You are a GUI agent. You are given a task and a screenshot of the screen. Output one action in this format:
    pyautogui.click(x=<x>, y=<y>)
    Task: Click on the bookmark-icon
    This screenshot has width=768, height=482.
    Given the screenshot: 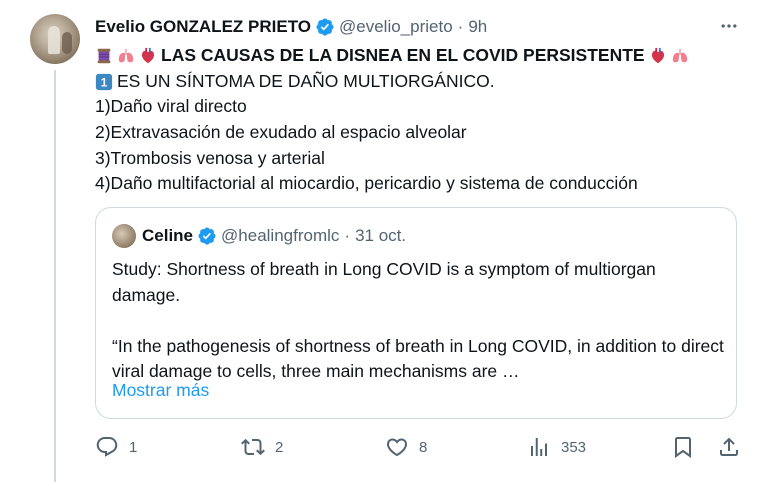 What is the action you would take?
    pyautogui.click(x=683, y=447)
    